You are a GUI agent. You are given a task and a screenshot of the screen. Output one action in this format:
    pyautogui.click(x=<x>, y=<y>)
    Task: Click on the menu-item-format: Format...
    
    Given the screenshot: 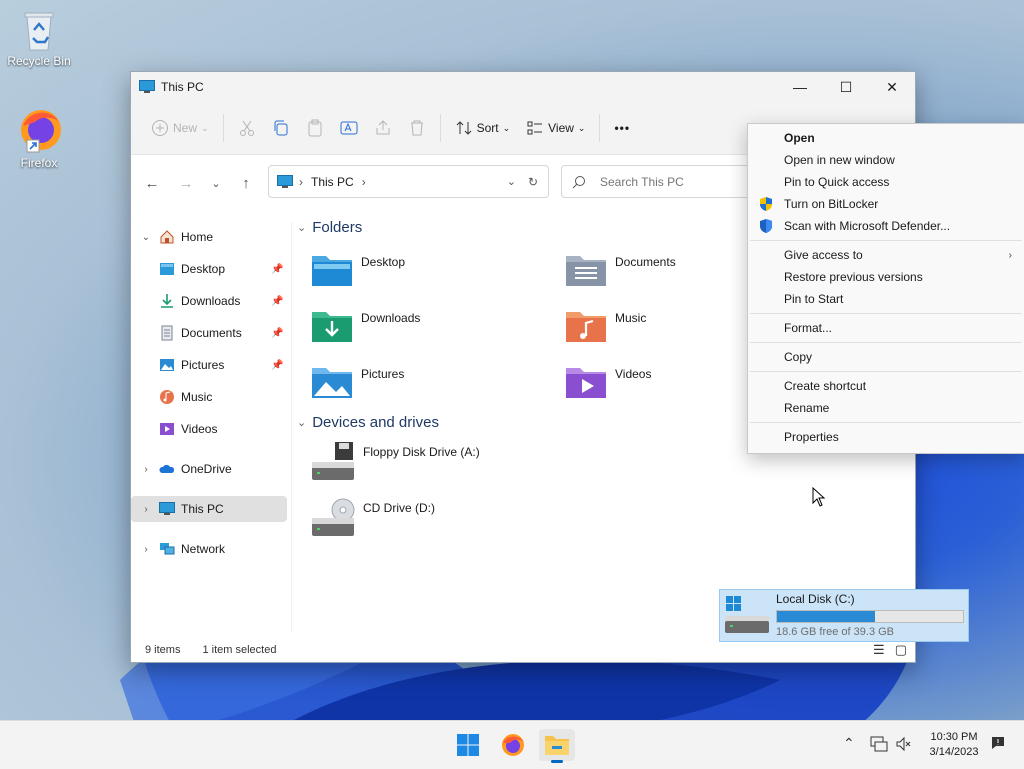 What is the action you would take?
    pyautogui.click(x=886, y=328)
    